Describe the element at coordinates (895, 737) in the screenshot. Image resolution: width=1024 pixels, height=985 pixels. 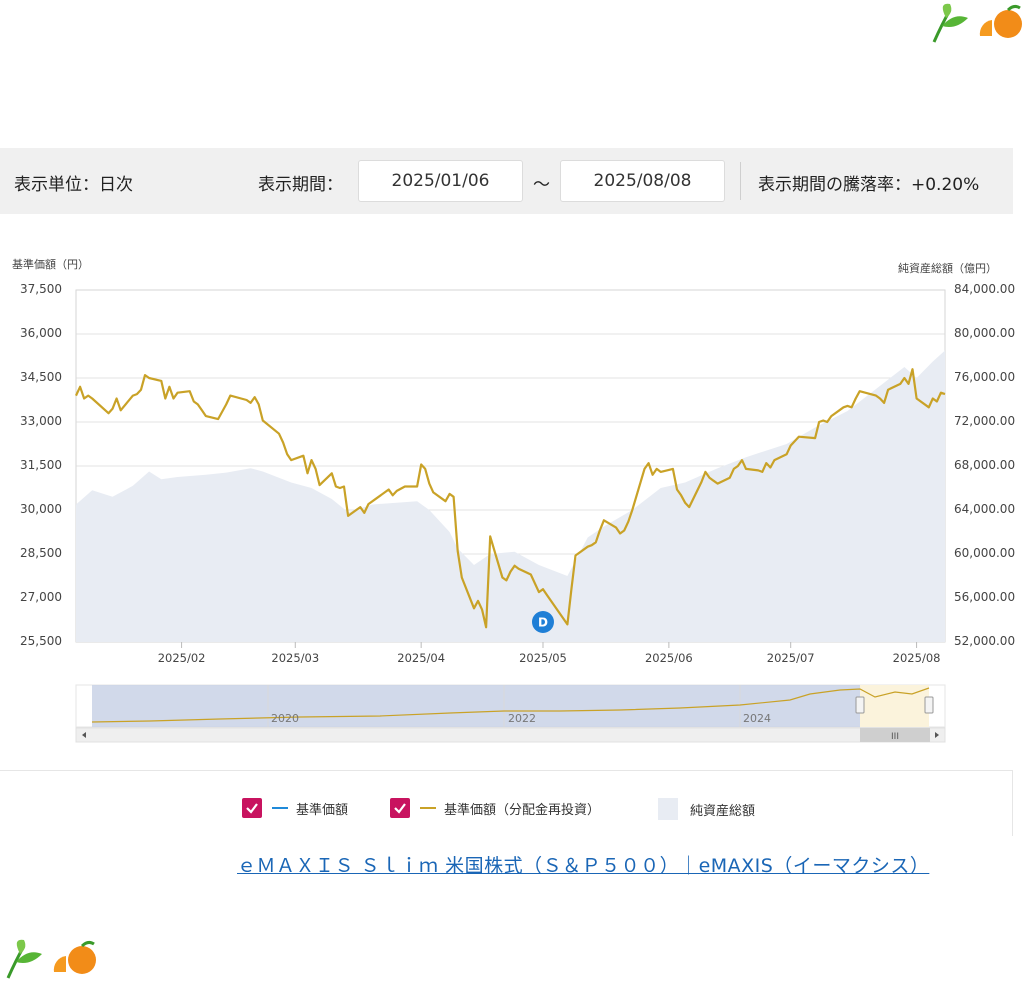
I see `scrollbar-grip: III` at that location.